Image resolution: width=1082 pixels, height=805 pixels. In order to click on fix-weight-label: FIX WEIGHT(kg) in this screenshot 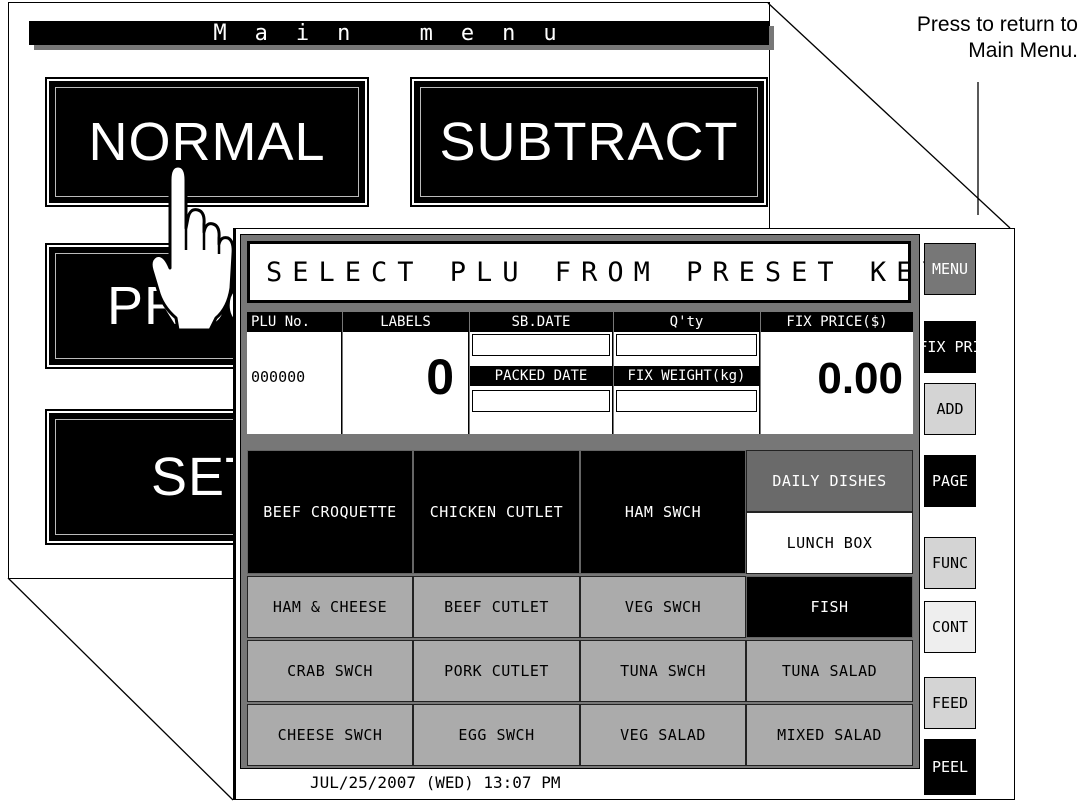, I will do `click(686, 376)`.